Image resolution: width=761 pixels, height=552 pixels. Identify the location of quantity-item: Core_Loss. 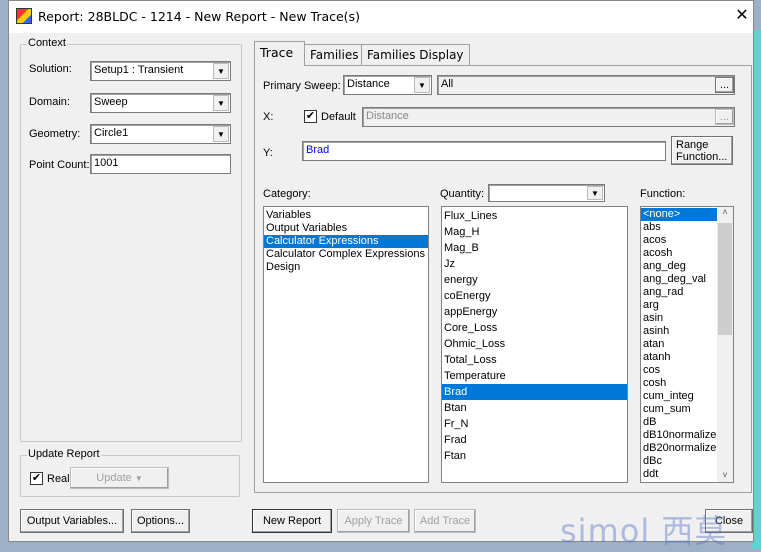
(534, 328).